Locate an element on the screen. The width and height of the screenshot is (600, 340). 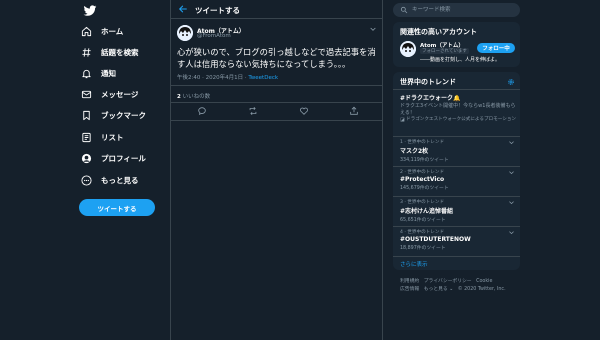
tweet-timestamp: 午後2:40 · 2020年4月1日 · TweetDeck is located at coordinates (227, 77).